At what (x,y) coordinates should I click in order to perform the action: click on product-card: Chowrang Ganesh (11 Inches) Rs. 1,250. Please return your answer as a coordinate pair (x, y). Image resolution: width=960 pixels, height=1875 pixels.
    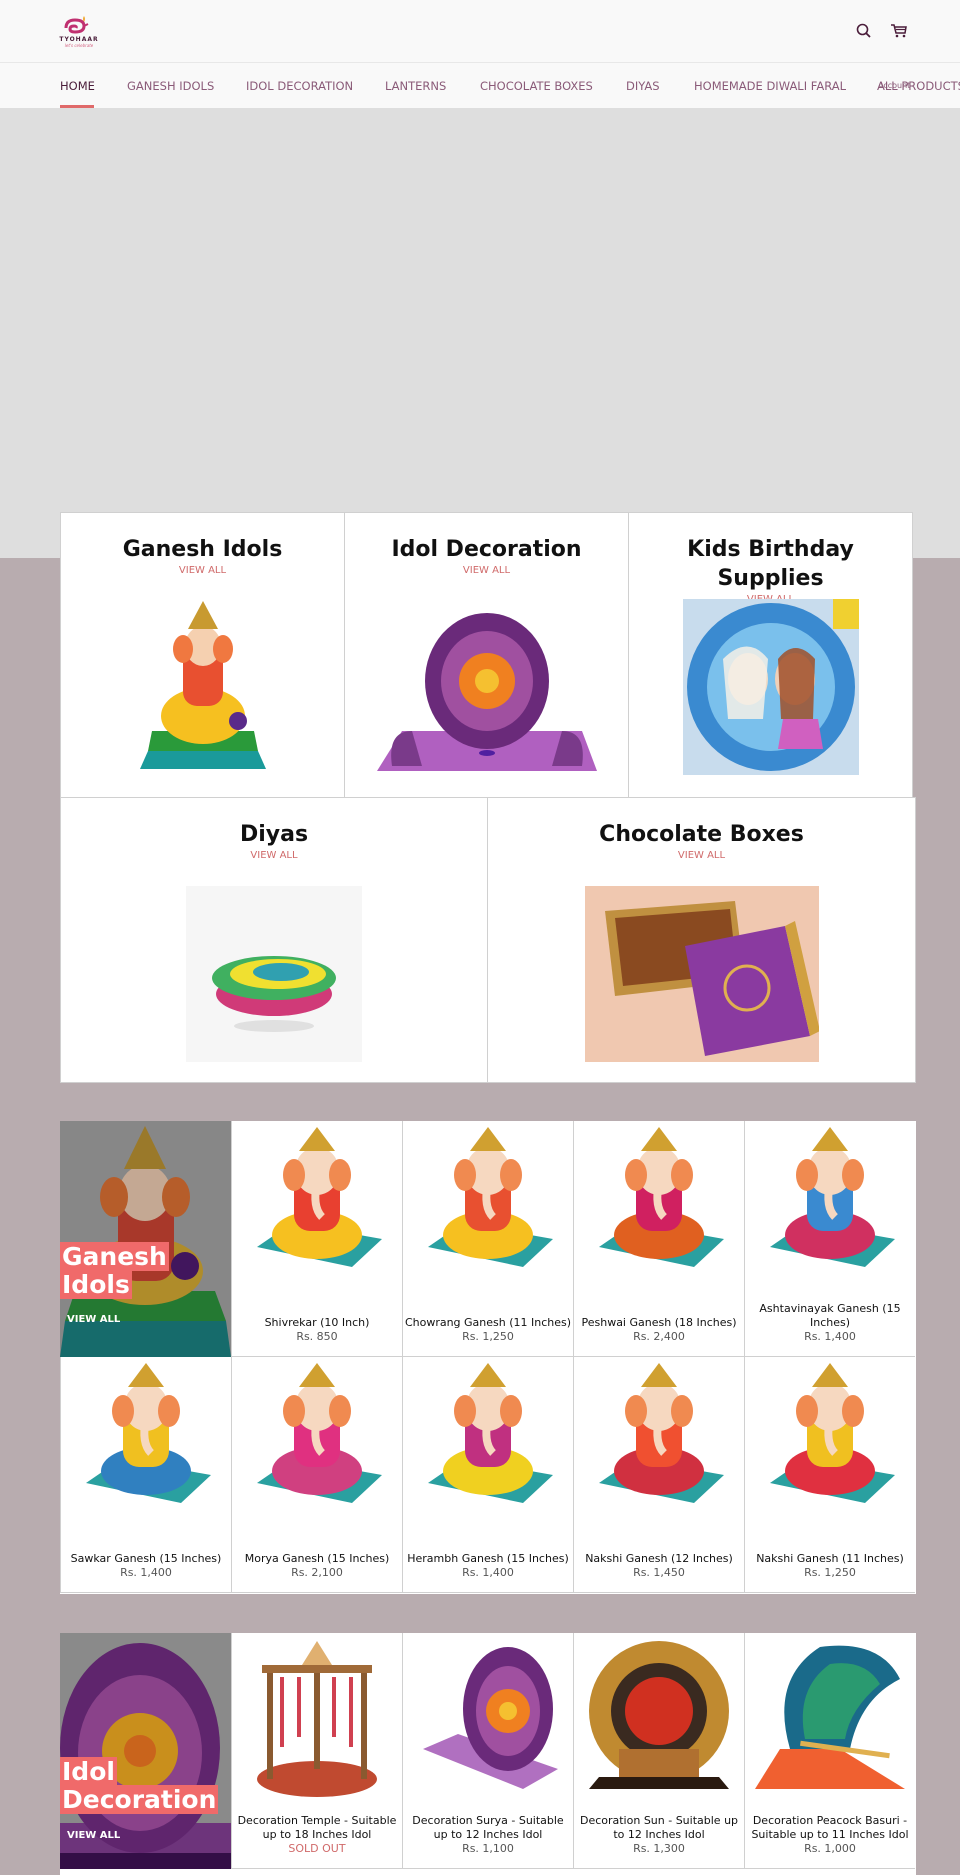
    Looking at the image, I should click on (487, 1239).